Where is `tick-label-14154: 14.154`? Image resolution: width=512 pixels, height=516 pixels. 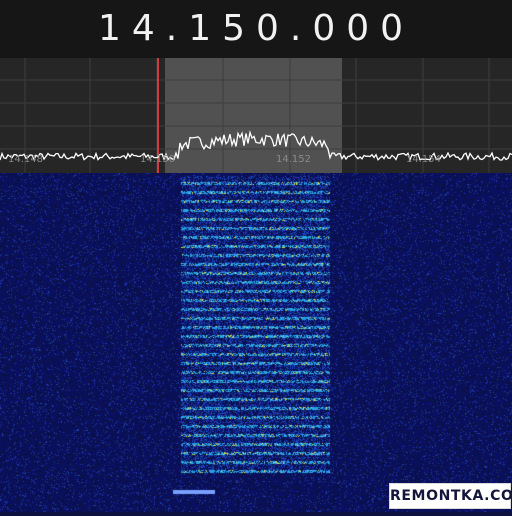
tick-label-14154: 14.154 is located at coordinates (423, 159).